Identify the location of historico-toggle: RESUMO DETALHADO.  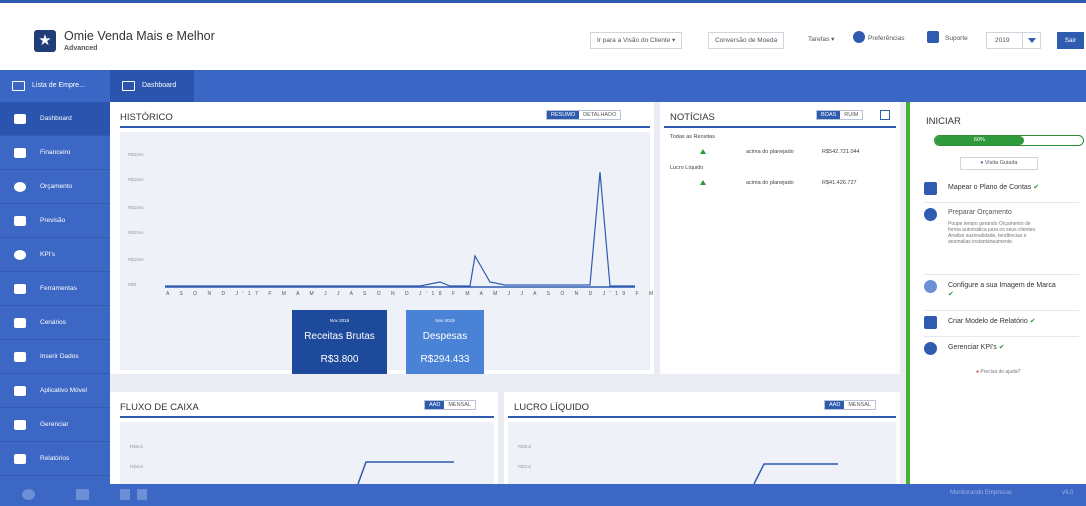
(584, 115).